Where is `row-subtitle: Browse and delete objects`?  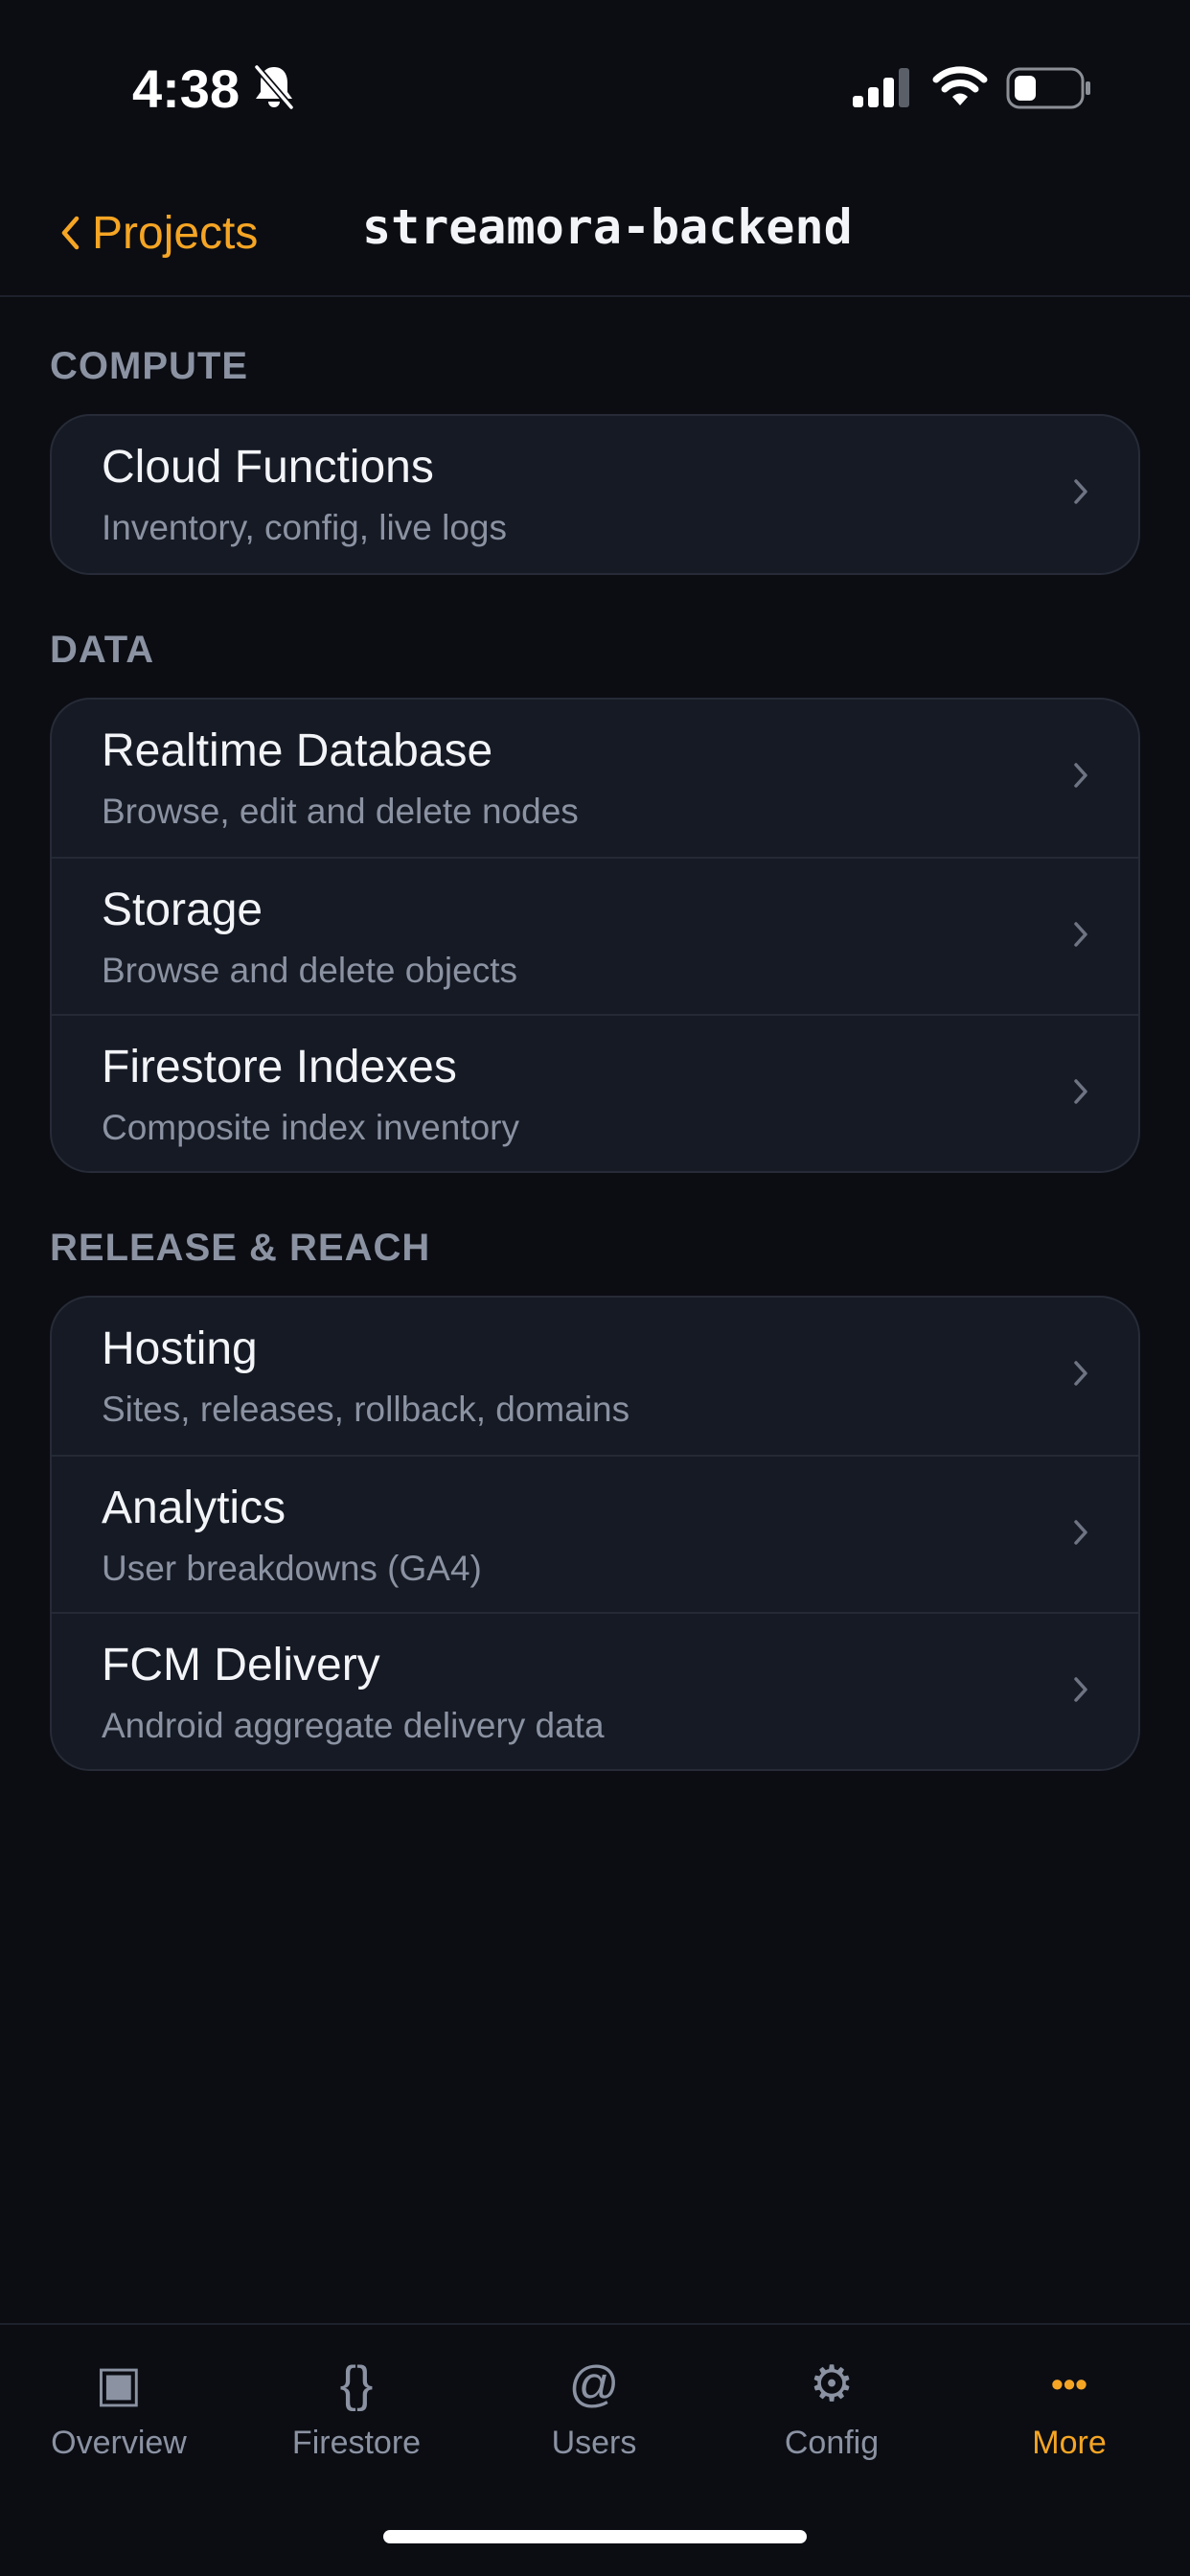 row-subtitle: Browse and delete objects is located at coordinates (310, 970).